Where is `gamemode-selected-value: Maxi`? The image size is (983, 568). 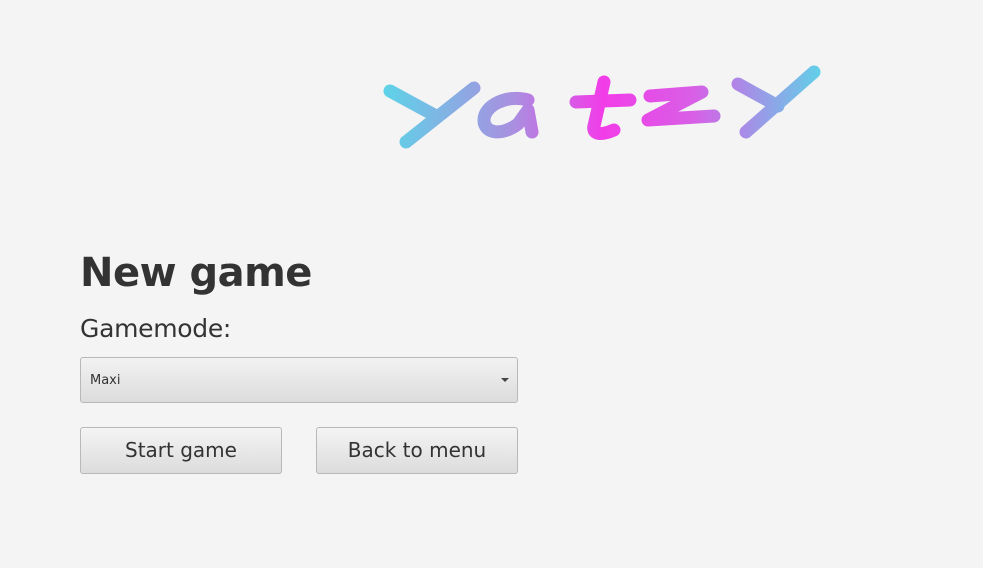 gamemode-selected-value: Maxi is located at coordinates (105, 380).